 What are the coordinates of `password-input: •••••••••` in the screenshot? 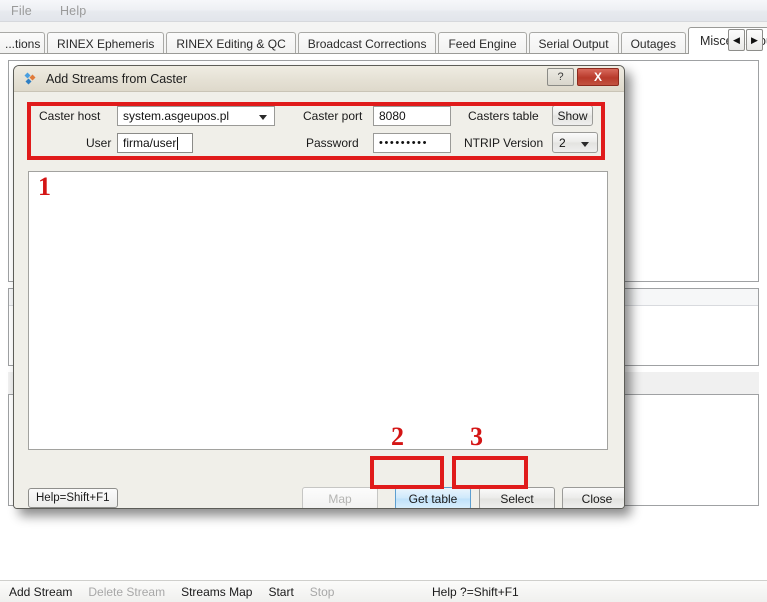 It's located at (412, 143).